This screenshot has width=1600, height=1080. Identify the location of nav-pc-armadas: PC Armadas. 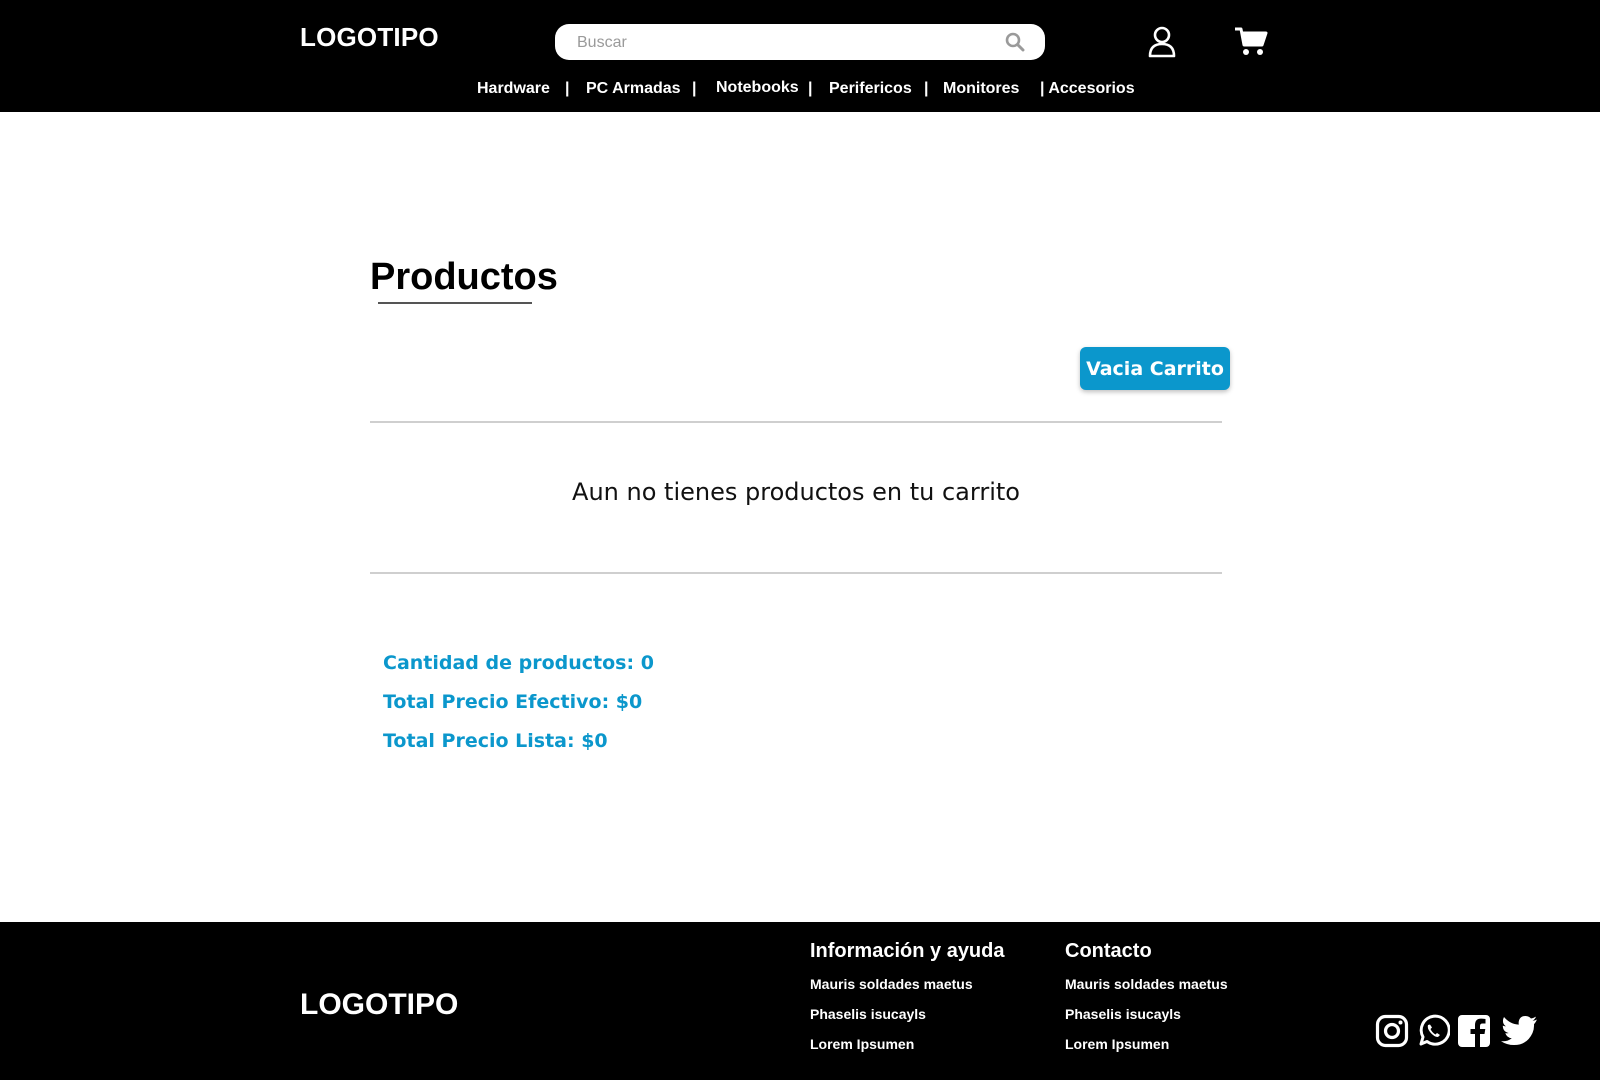
(633, 89).